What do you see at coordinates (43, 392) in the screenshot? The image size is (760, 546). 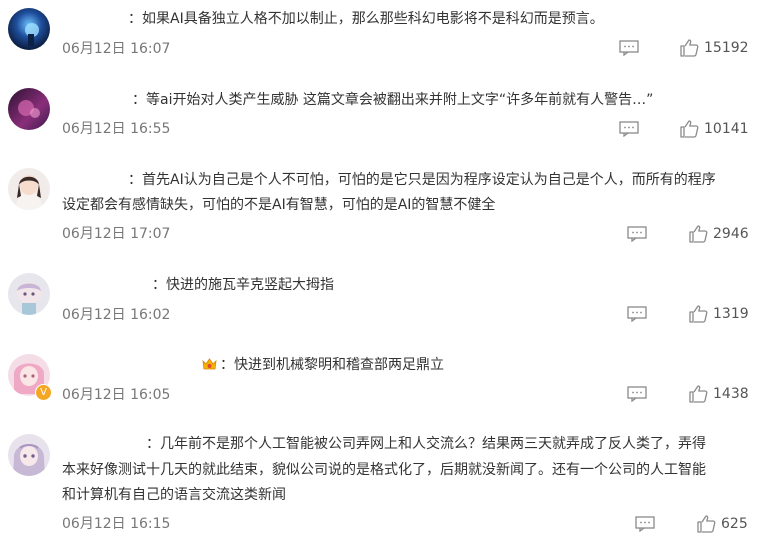 I see `verified-badge: V` at bounding box center [43, 392].